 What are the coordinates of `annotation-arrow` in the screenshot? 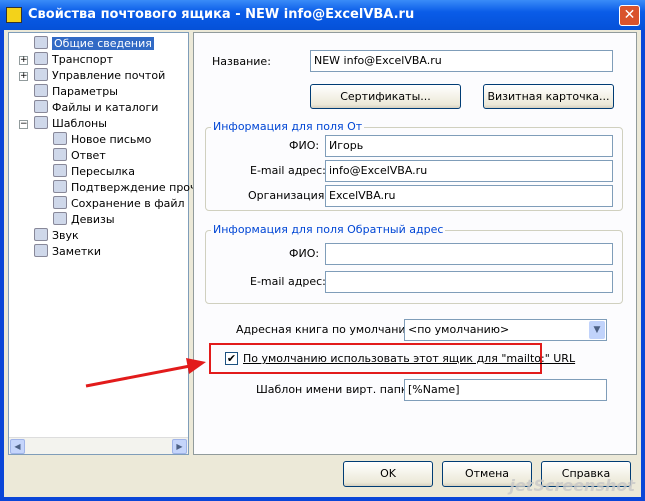 It's located at (145, 373).